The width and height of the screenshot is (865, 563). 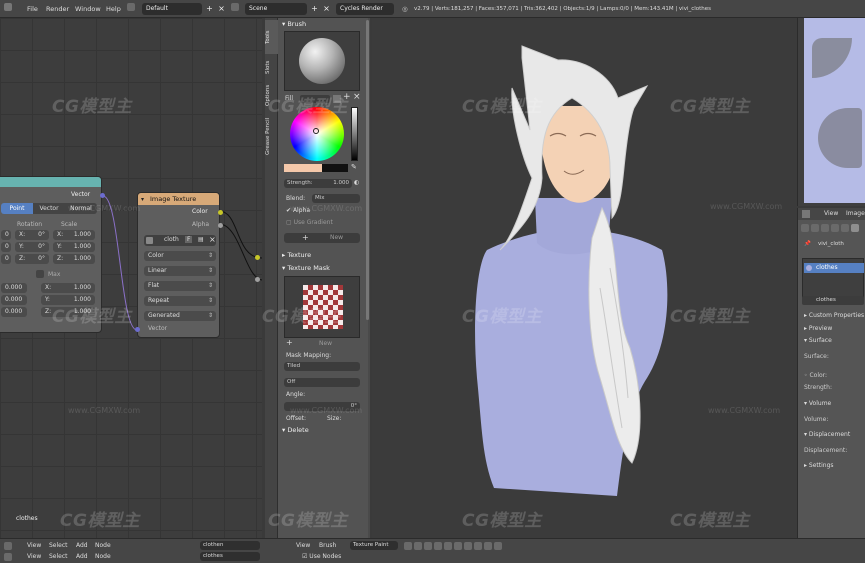 What do you see at coordinates (327, 545) in the screenshot?
I see `viewport-brush-menu: Brush` at bounding box center [327, 545].